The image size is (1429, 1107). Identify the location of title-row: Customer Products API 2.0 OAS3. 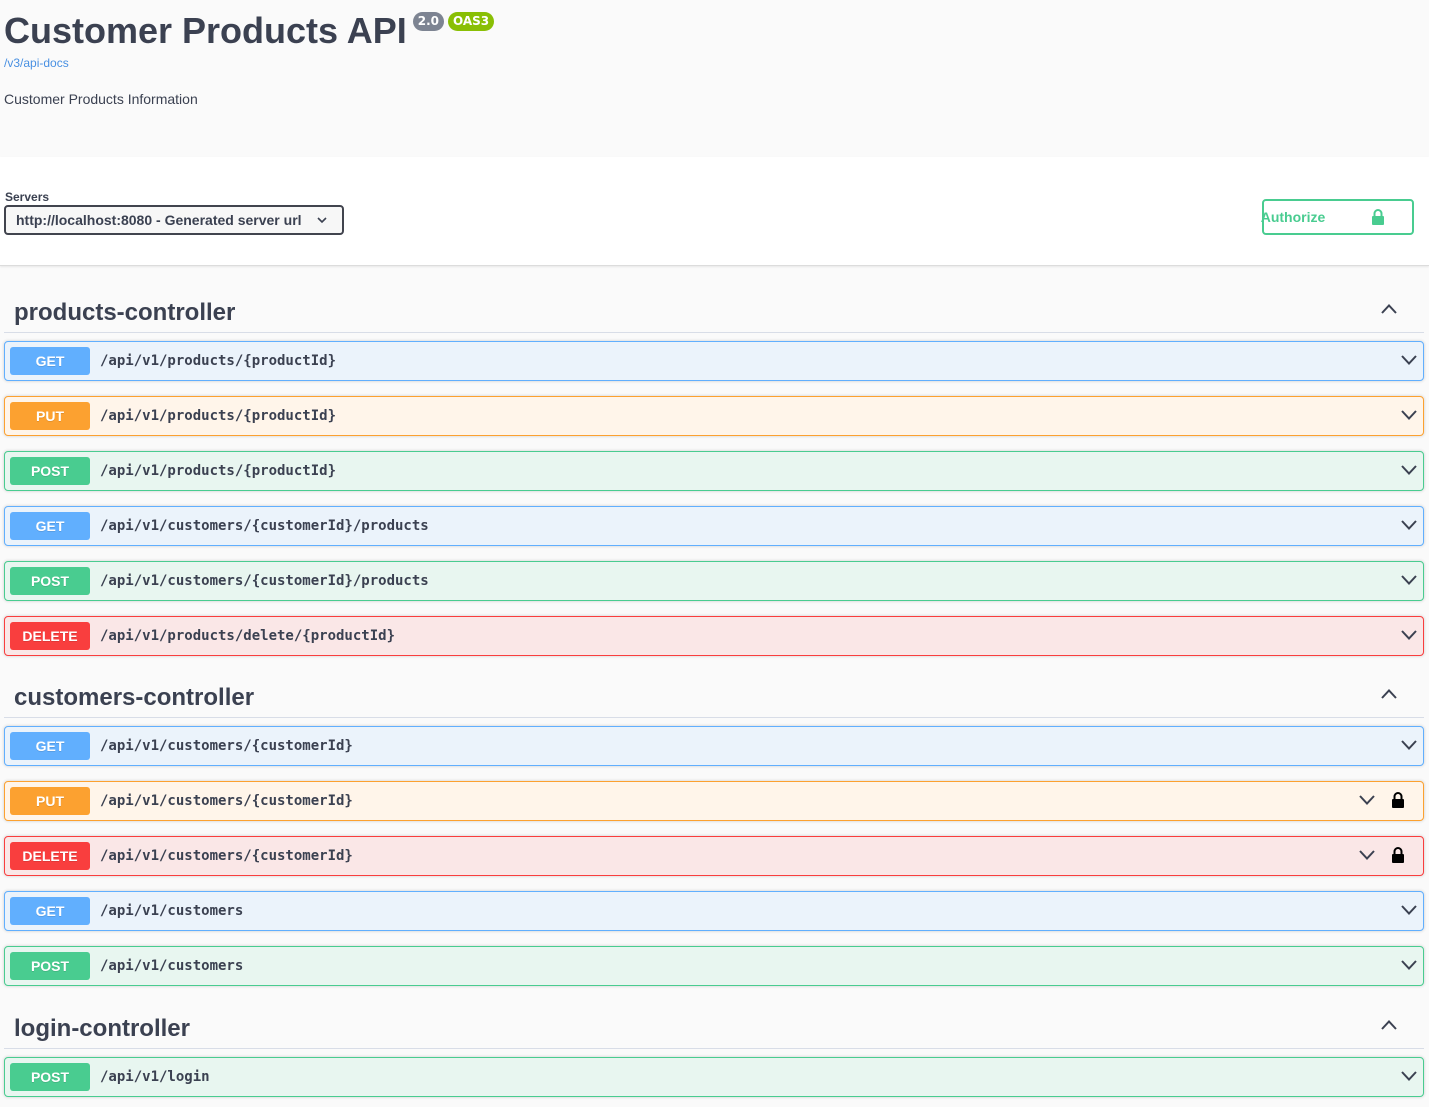
(249, 31).